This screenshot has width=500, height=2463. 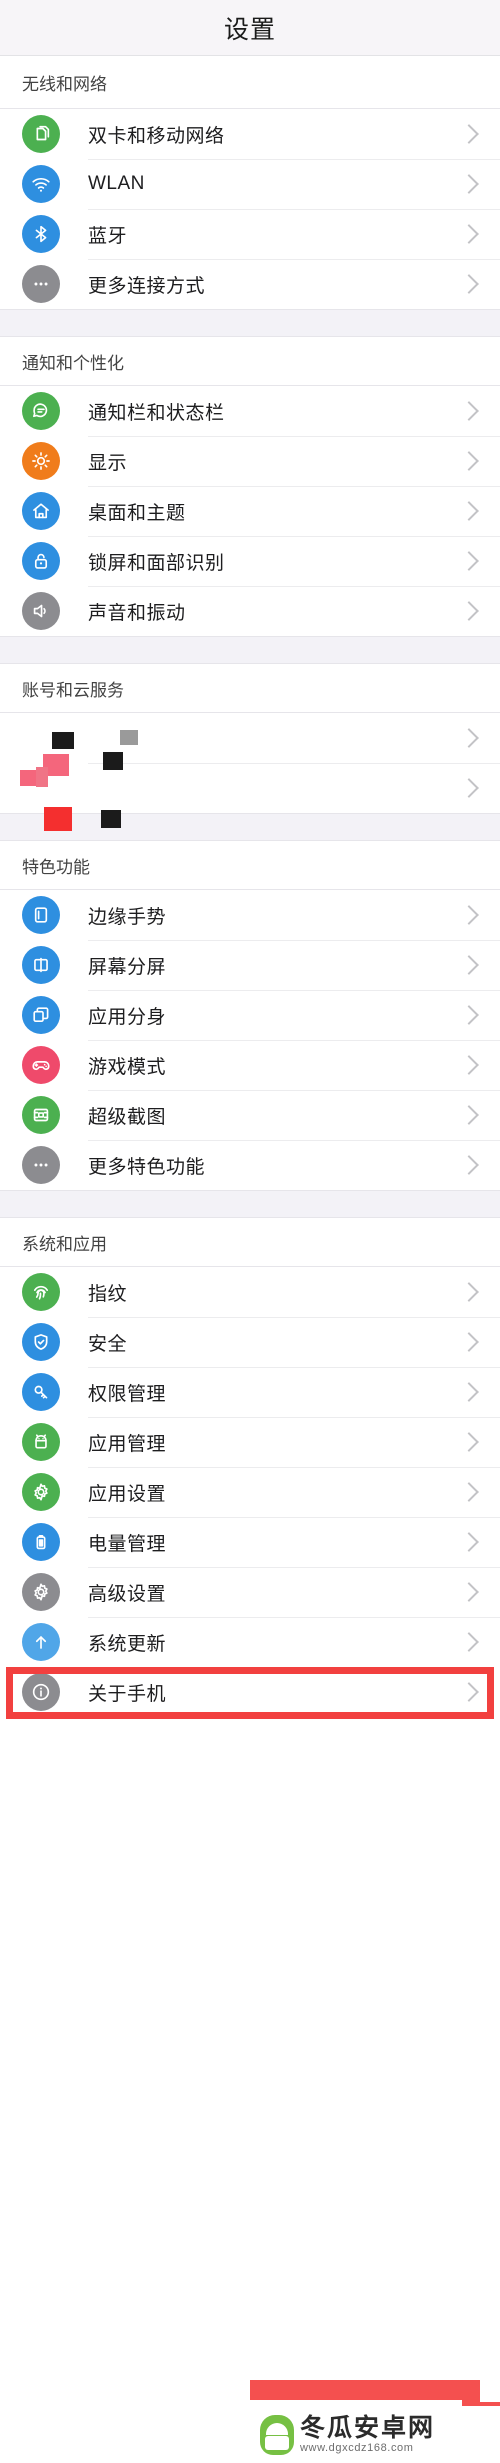 I want to click on list-item-label: 屏幕分屏, so click(x=127, y=967).